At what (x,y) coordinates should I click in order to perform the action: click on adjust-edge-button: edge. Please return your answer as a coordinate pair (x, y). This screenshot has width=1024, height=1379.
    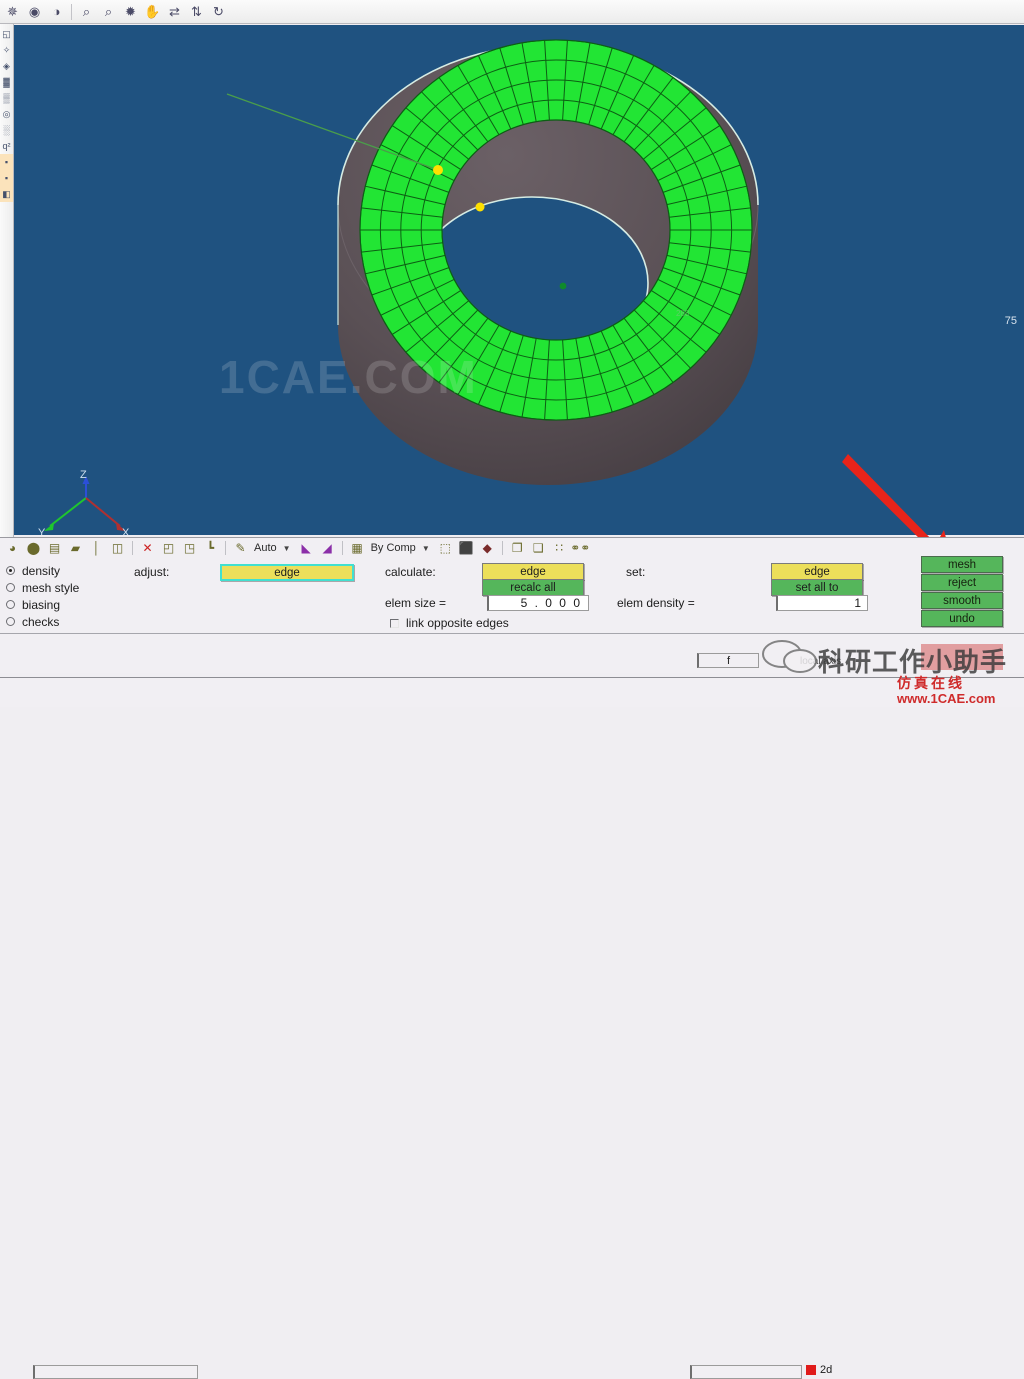
    Looking at the image, I should click on (287, 572).